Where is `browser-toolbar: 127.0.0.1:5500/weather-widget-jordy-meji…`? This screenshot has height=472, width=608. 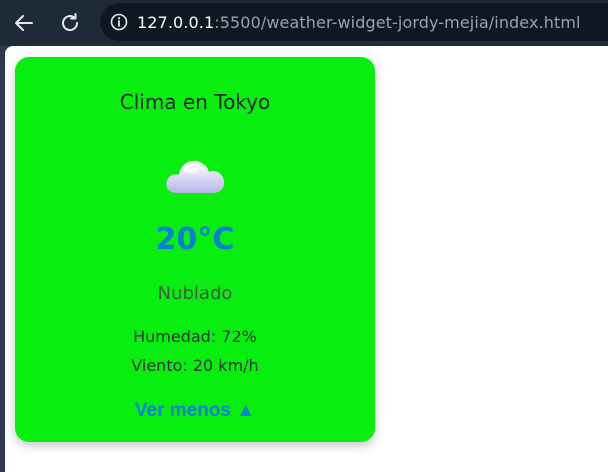 browser-toolbar: 127.0.0.1:5500/weather-widget-jordy-meji… is located at coordinates (304, 23).